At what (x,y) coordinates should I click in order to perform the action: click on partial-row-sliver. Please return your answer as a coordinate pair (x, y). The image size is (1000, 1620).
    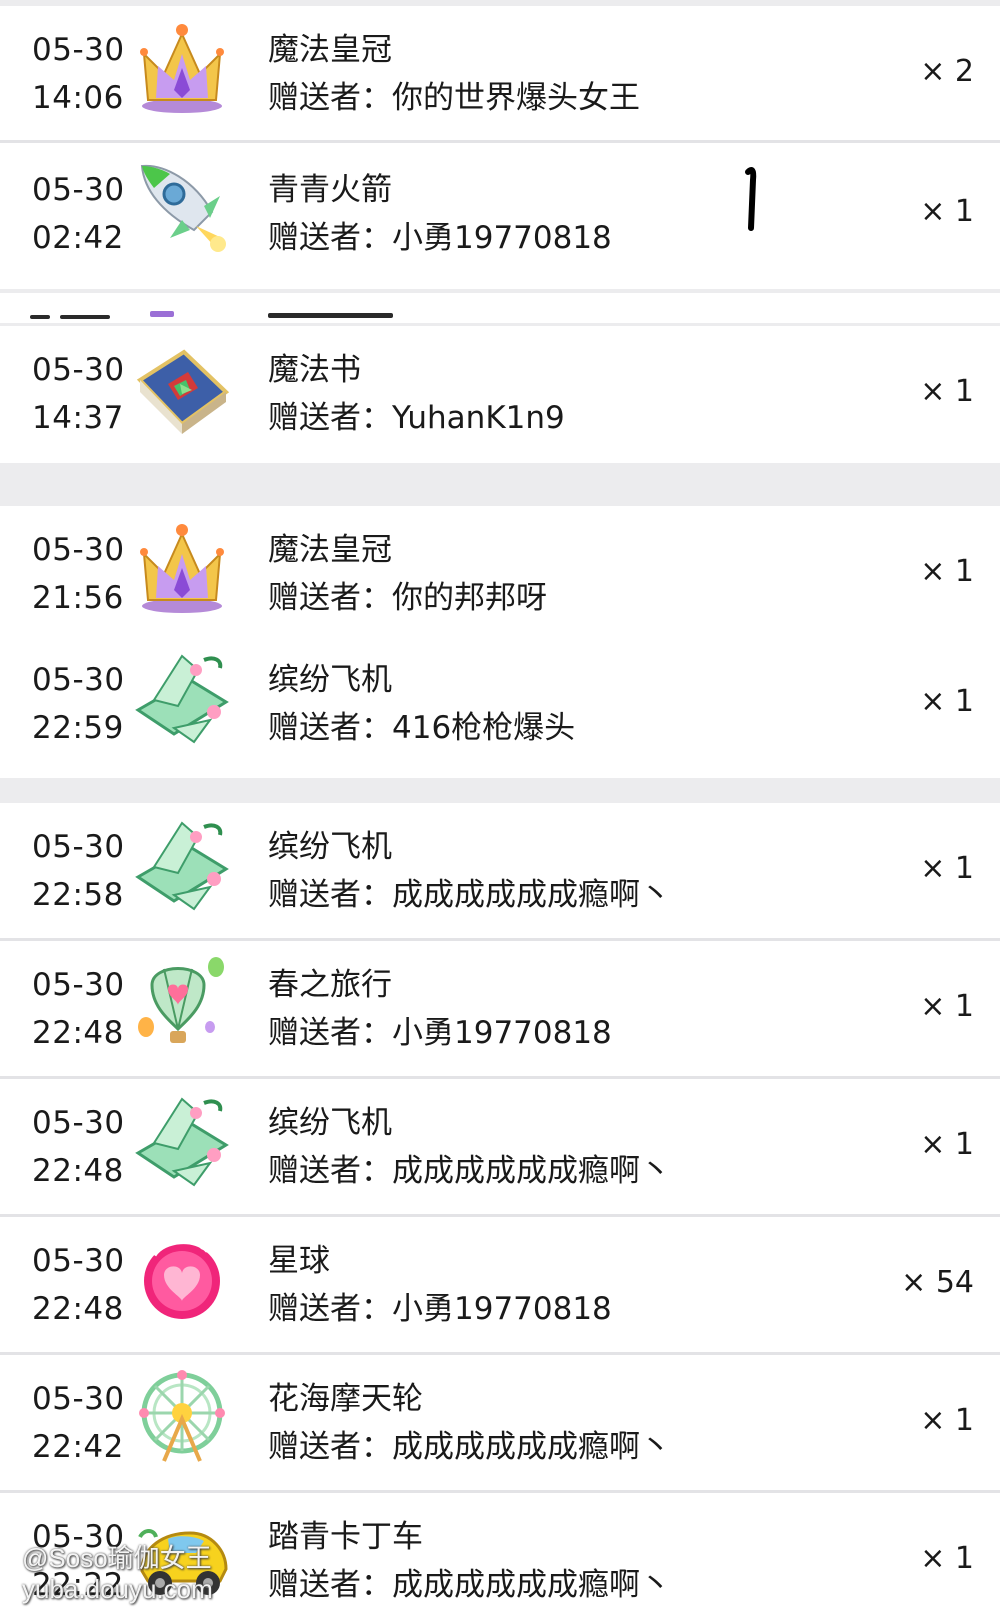
    Looking at the image, I should click on (500, 308).